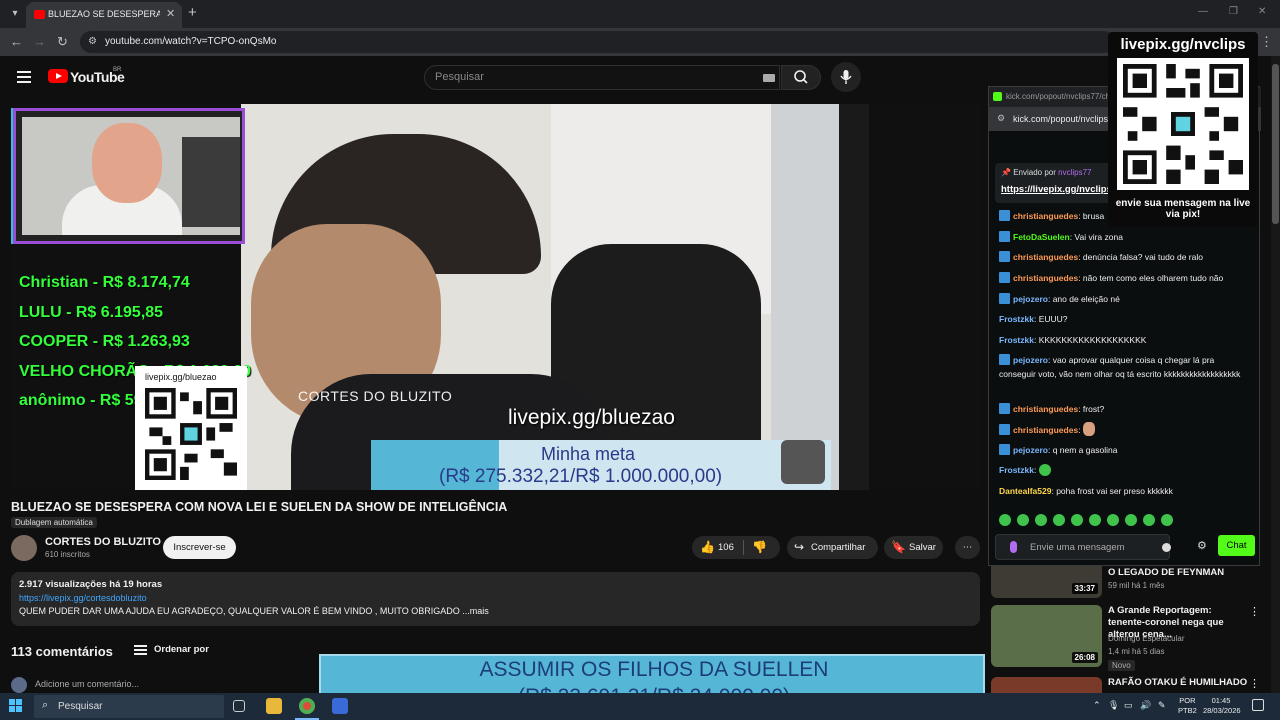 Image resolution: width=1280 pixels, height=720 pixels. What do you see at coordinates (967, 547) in the screenshot?
I see `more-actions-icon: ⋯` at bounding box center [967, 547].